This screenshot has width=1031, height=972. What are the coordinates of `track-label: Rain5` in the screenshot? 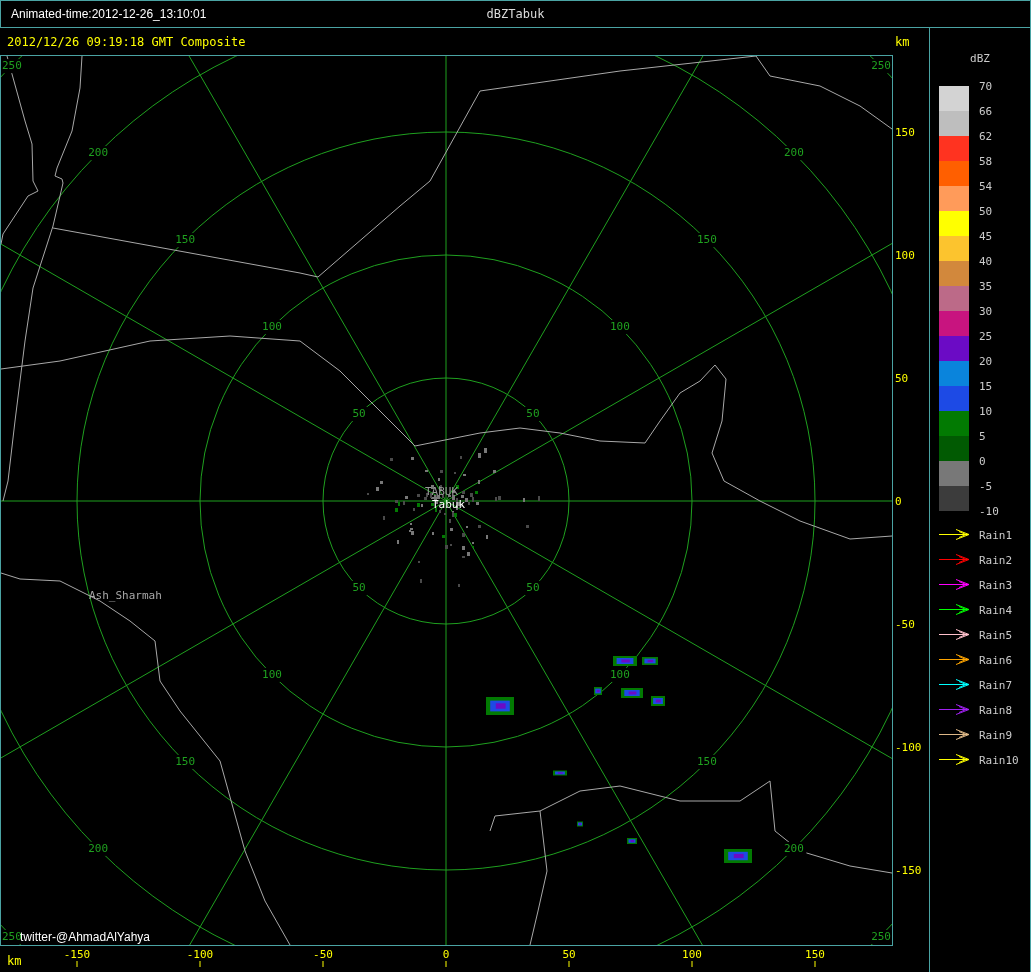 It's located at (996, 635).